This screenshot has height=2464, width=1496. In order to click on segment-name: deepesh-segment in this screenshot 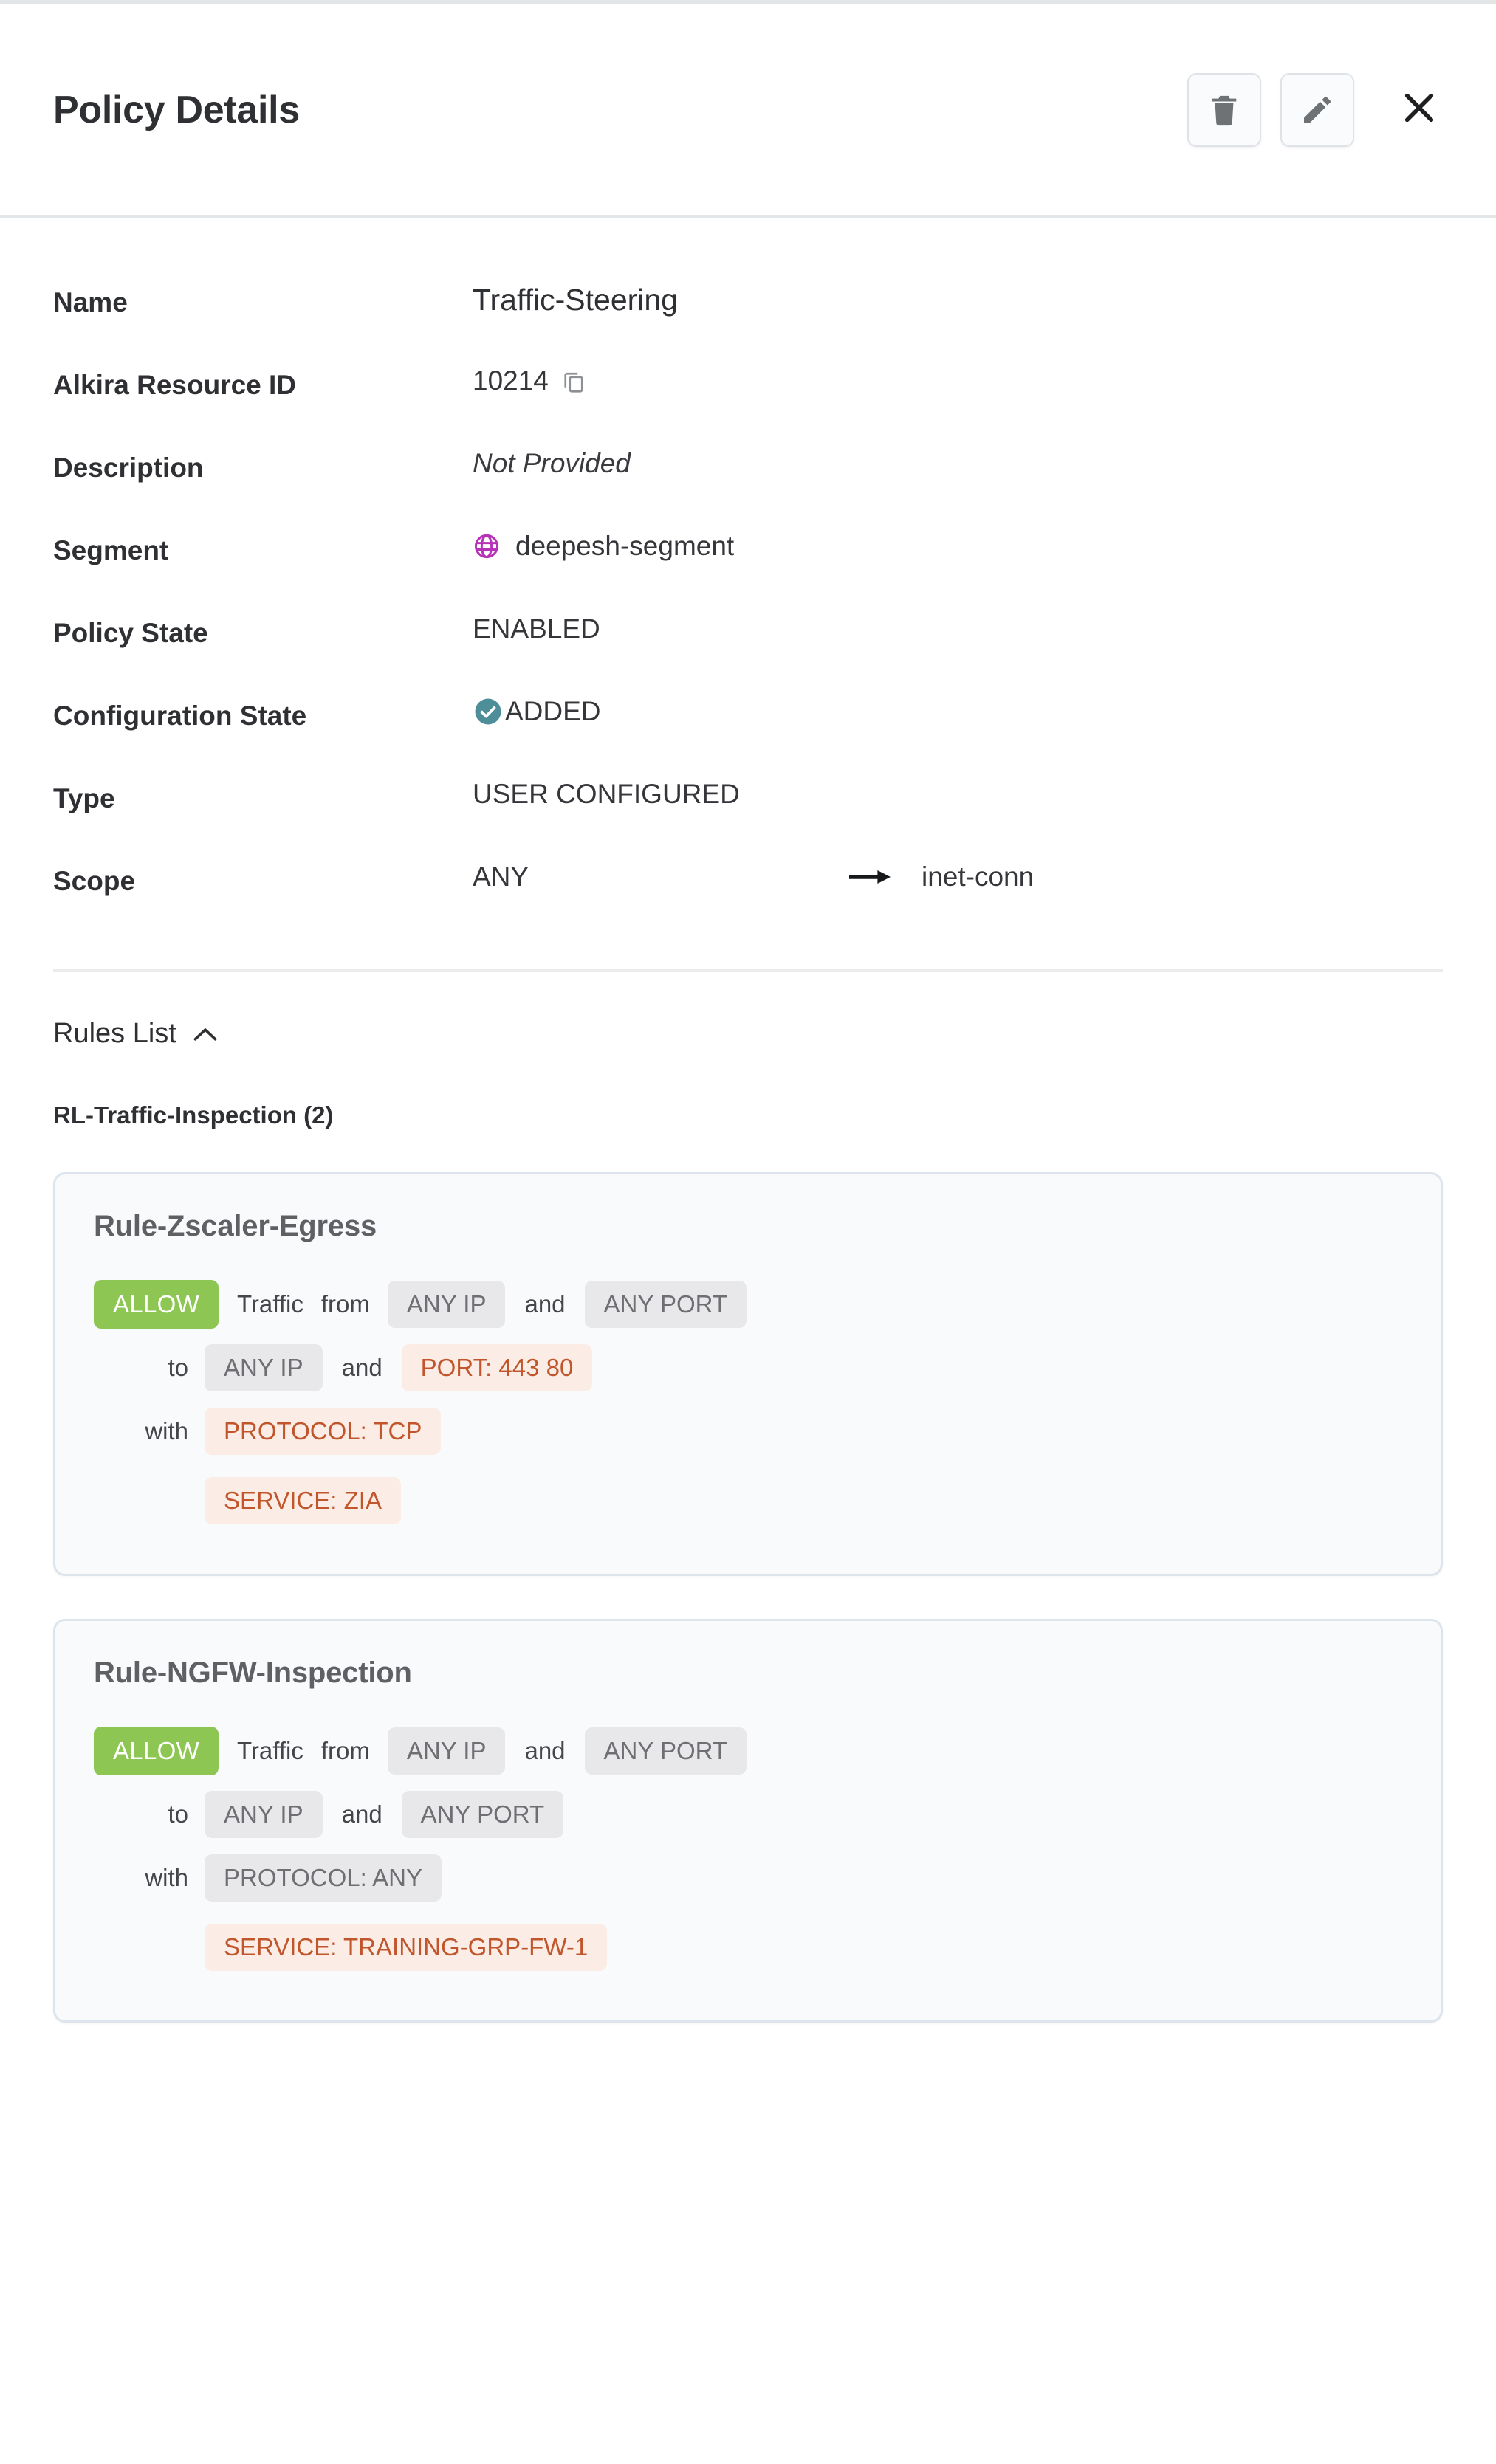, I will do `click(625, 546)`.